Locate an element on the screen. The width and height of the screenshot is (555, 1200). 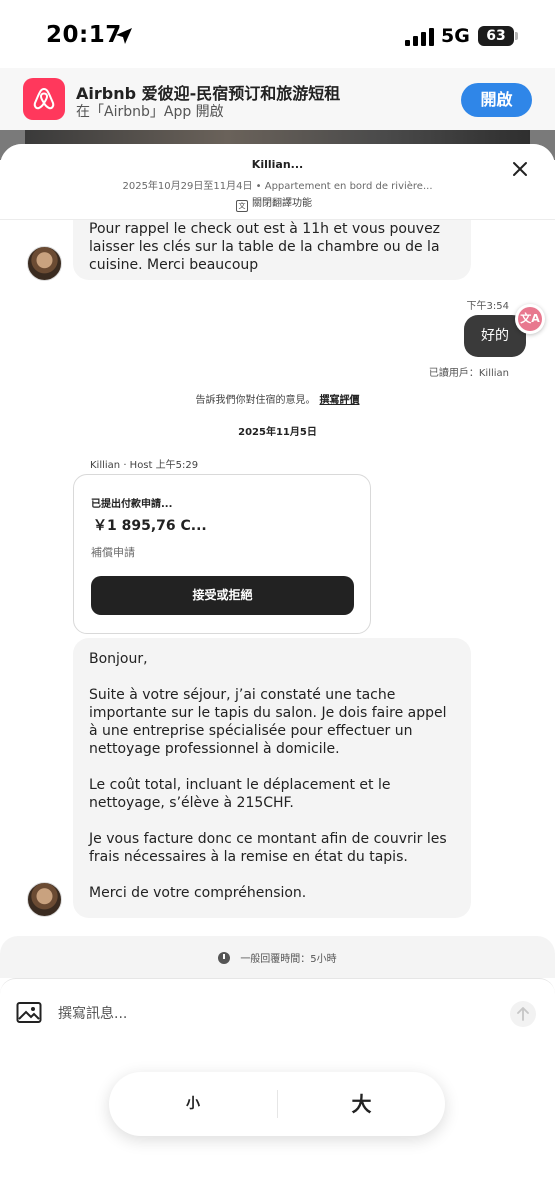
translate-toggle: 文關閉翻譯功能 is located at coordinates (274, 203).